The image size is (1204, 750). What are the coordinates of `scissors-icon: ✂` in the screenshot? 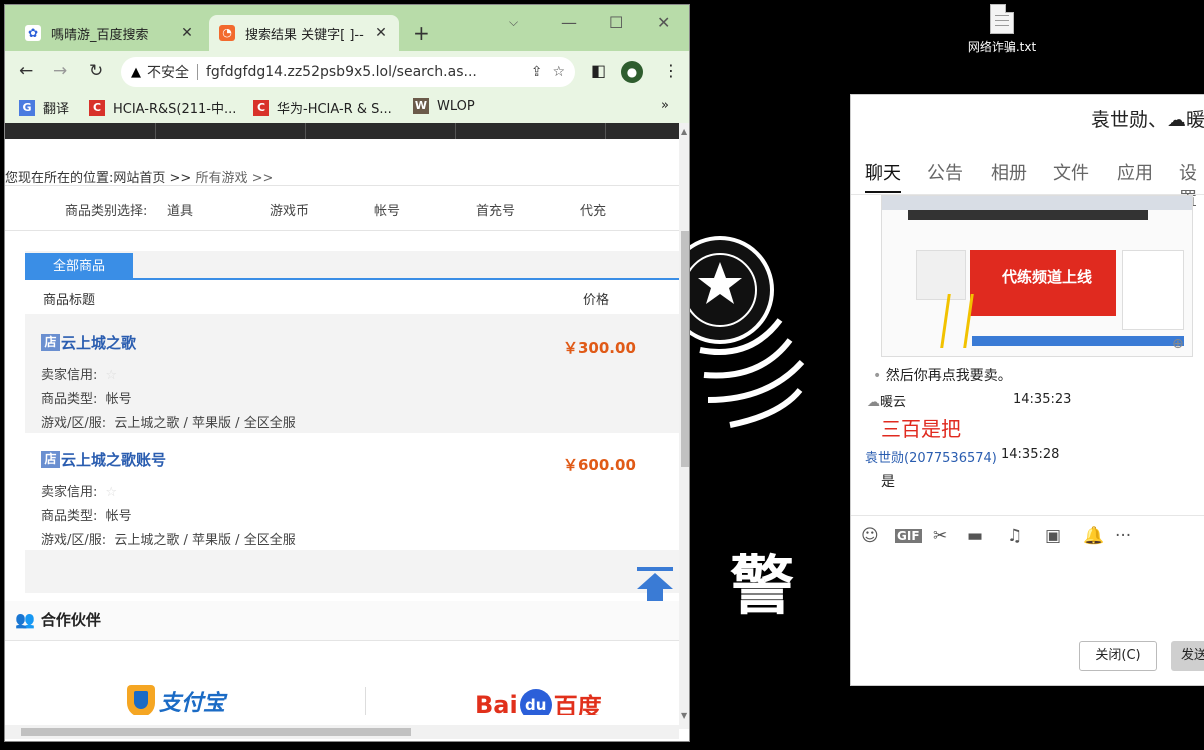 It's located at (940, 536).